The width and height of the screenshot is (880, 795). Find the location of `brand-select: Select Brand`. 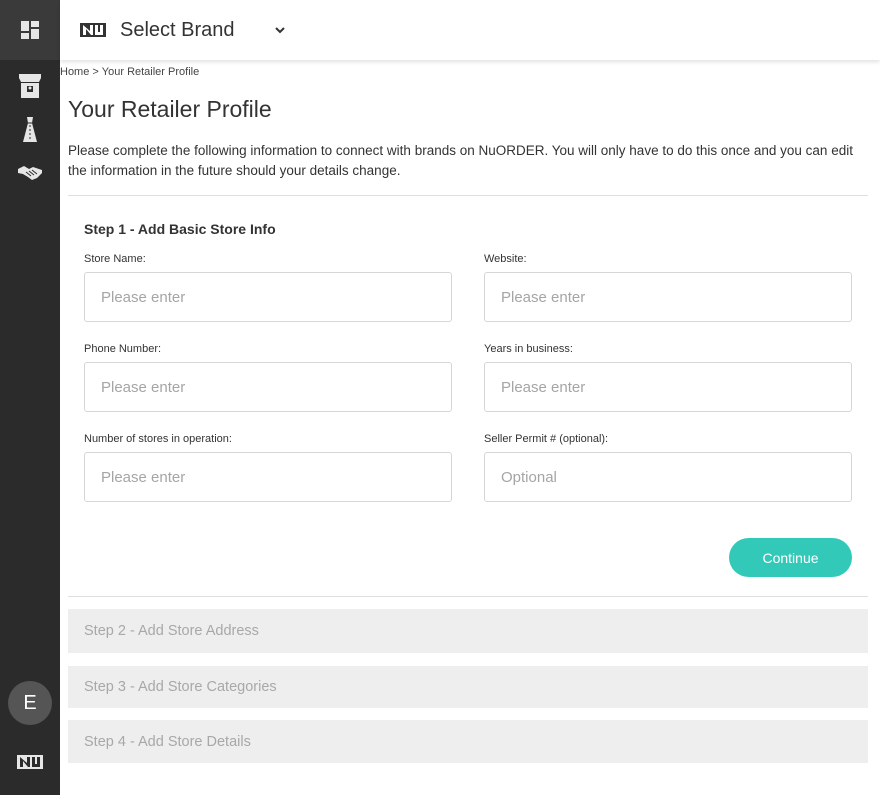

brand-select: Select Brand is located at coordinates (177, 30).